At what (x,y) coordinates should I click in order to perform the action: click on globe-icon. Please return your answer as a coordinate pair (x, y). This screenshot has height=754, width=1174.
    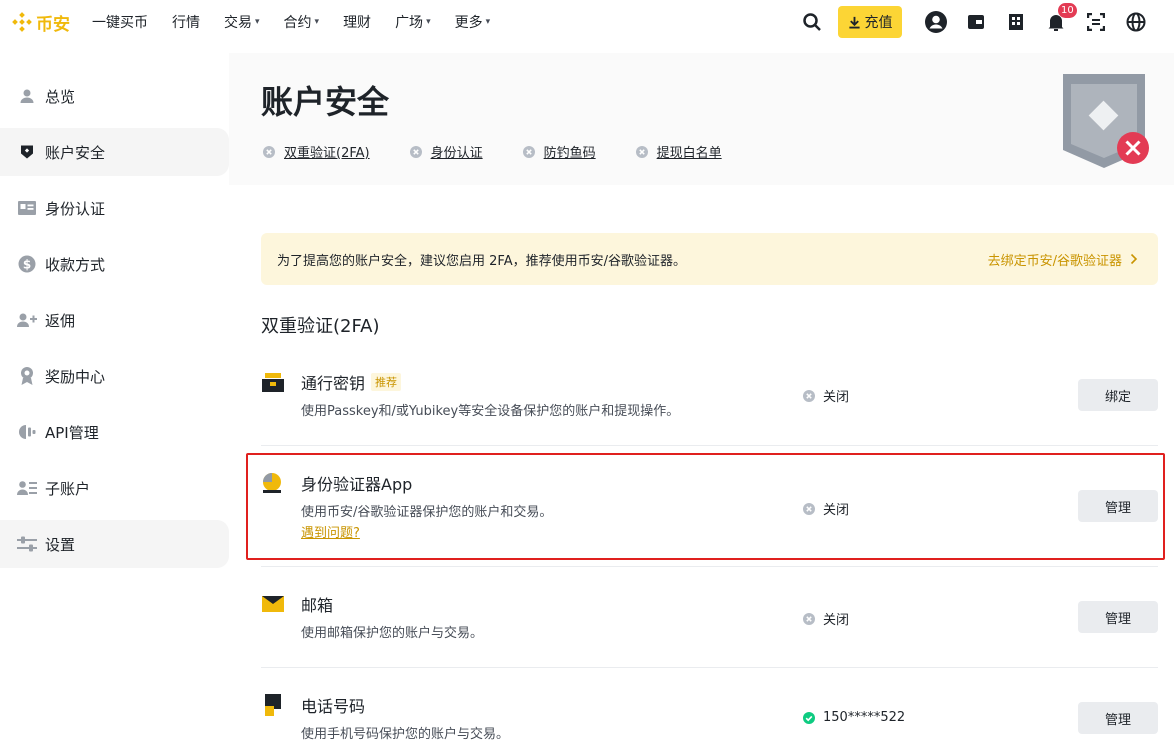
    Looking at the image, I should click on (1136, 22).